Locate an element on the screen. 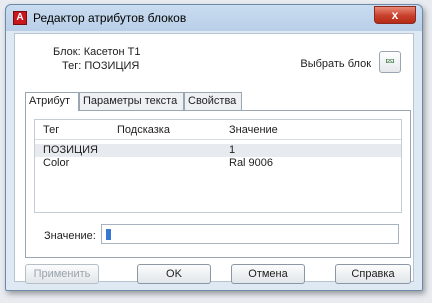 This screenshot has height=303, width=432. autocad-icon: A is located at coordinates (20, 18).